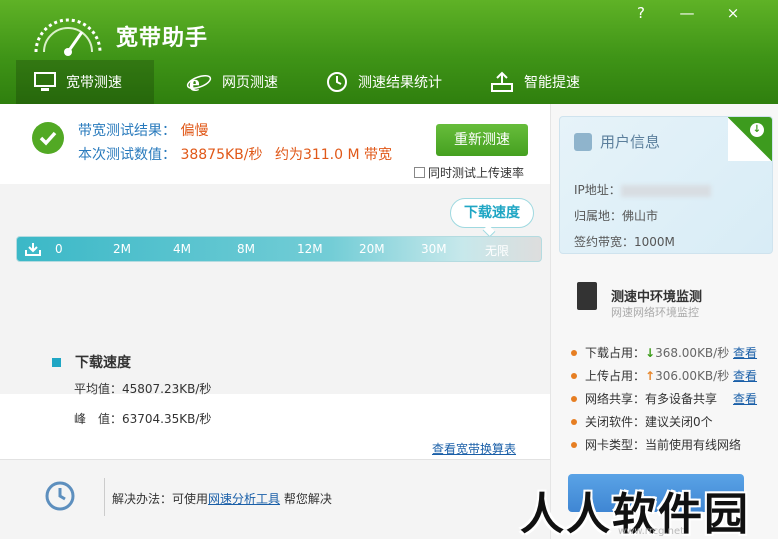 The image size is (778, 542). I want to click on result-line-2: 本次测试数值： 38875KB/秒 约为311.0 M 带宽, so click(235, 154).